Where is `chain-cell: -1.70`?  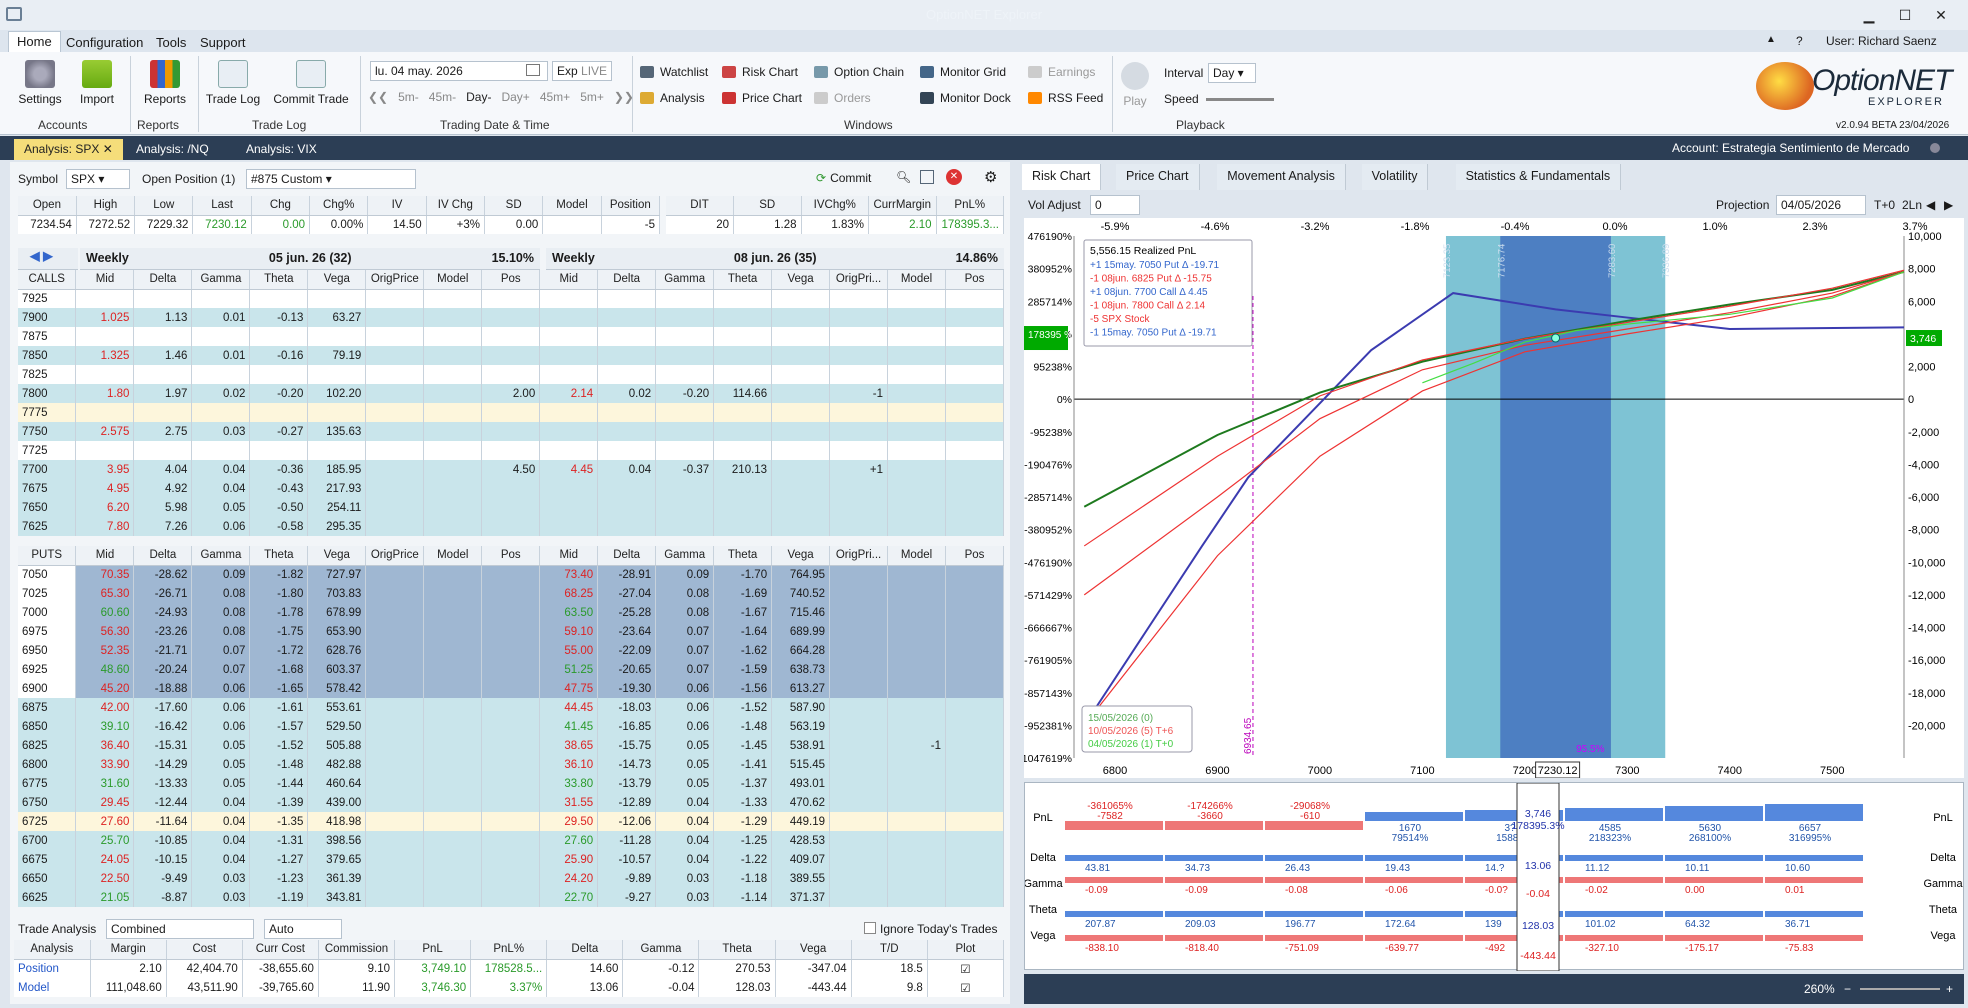 chain-cell: -1.70 is located at coordinates (743, 574).